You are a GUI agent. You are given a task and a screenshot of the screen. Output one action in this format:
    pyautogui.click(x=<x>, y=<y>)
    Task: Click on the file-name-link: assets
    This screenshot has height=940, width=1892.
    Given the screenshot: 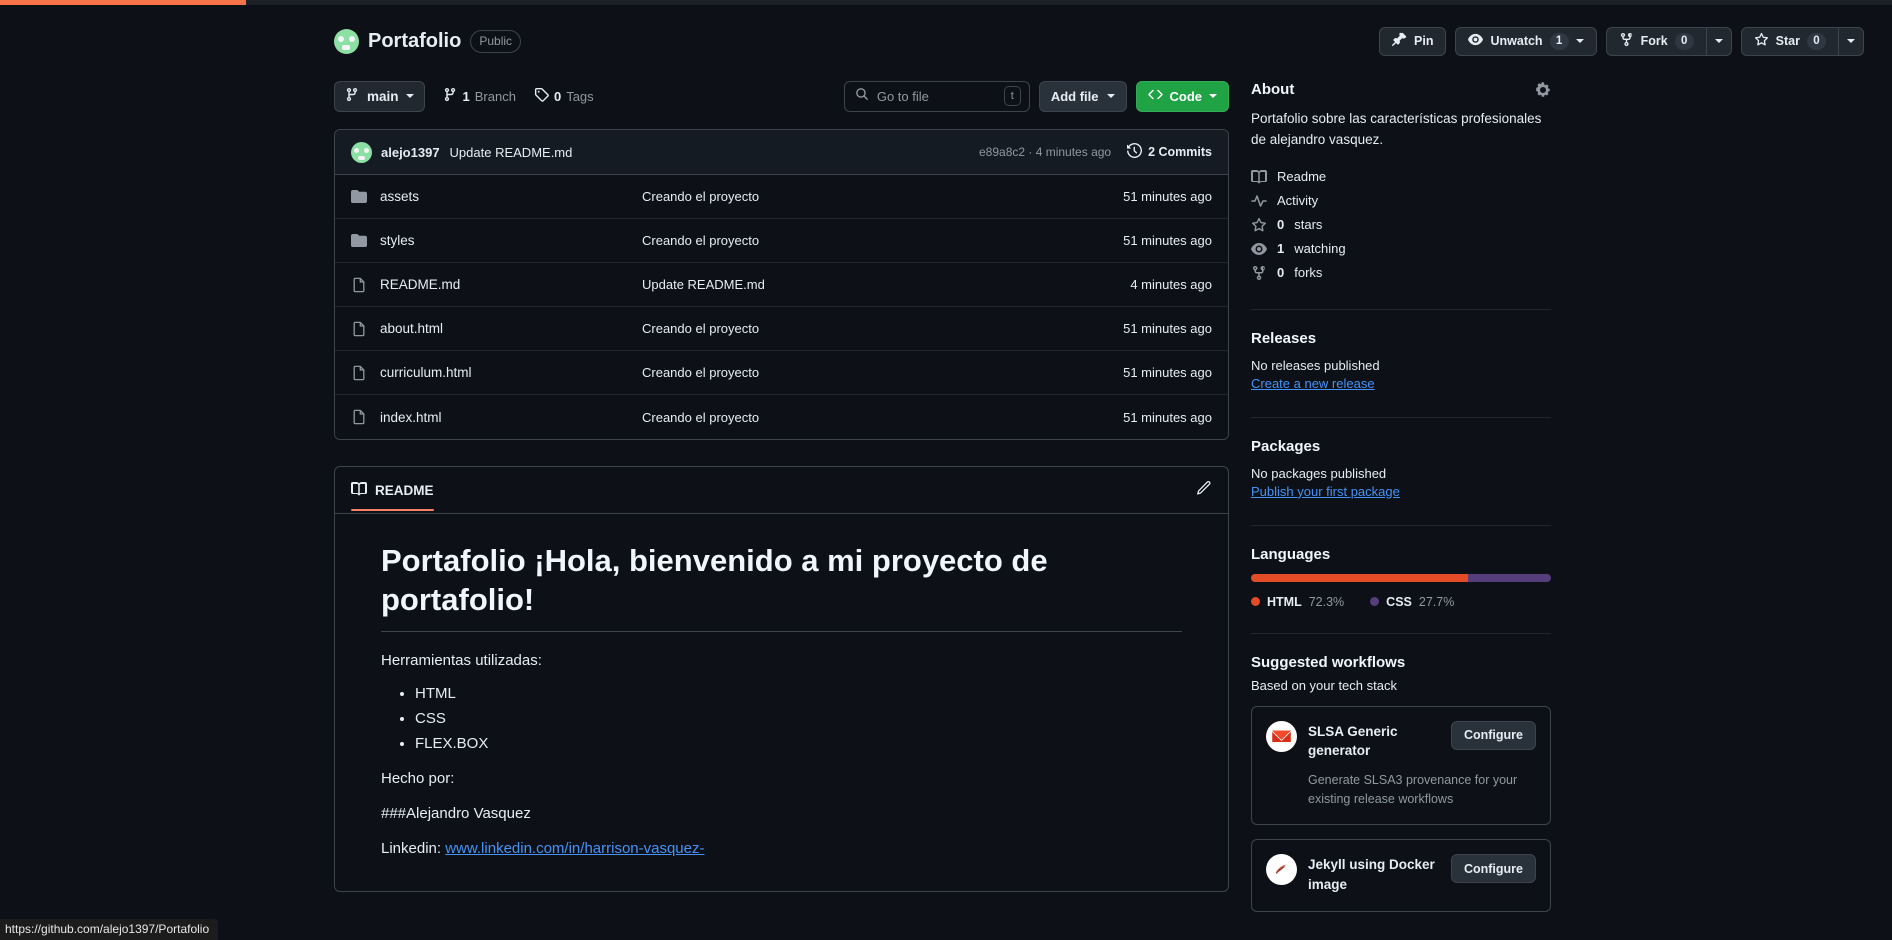 What is the action you would take?
    pyautogui.click(x=511, y=196)
    